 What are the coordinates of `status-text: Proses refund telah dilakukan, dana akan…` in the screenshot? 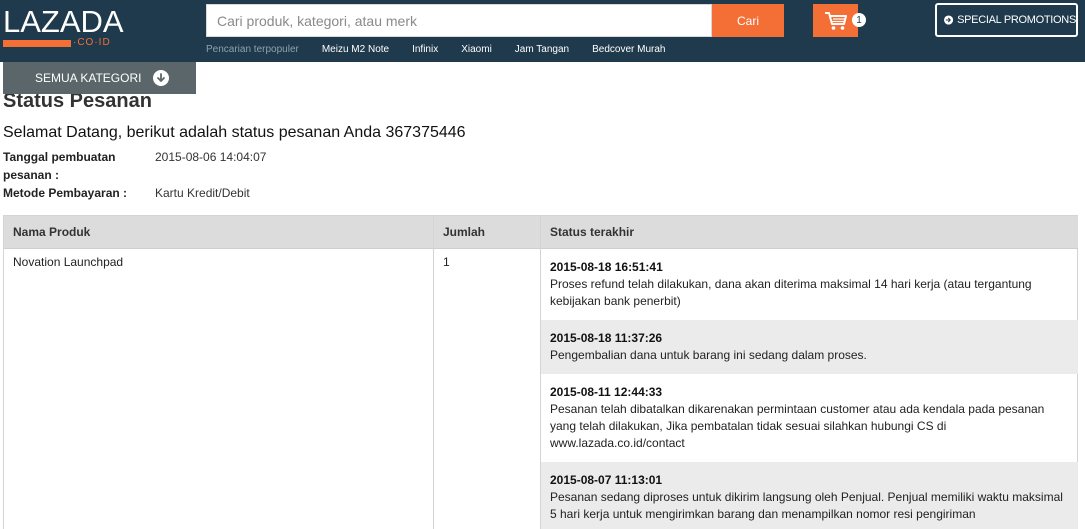 It's located at (791, 292).